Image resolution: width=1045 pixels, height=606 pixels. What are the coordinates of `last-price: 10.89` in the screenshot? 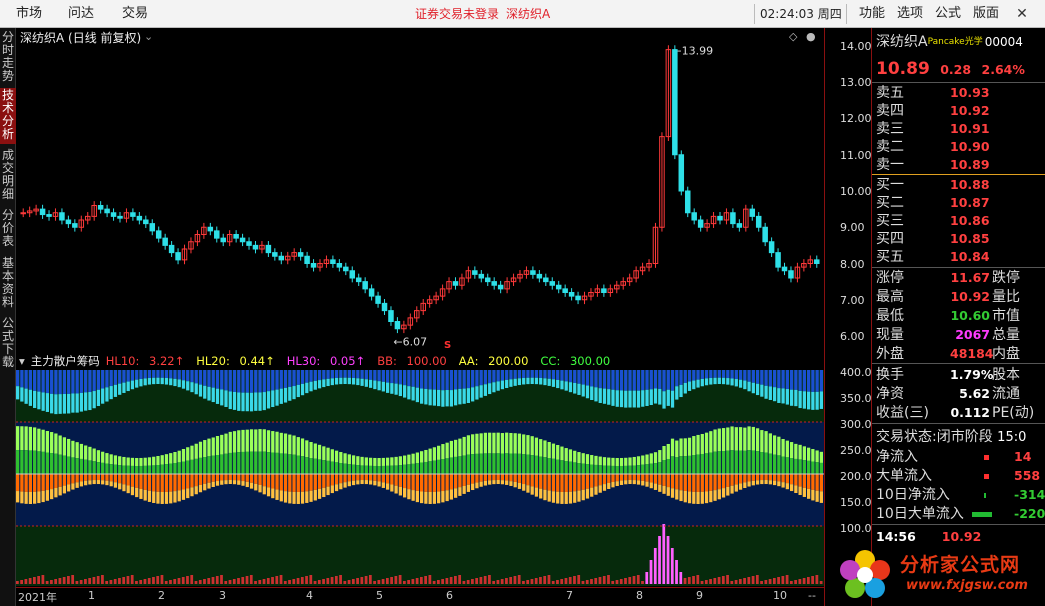 It's located at (903, 69).